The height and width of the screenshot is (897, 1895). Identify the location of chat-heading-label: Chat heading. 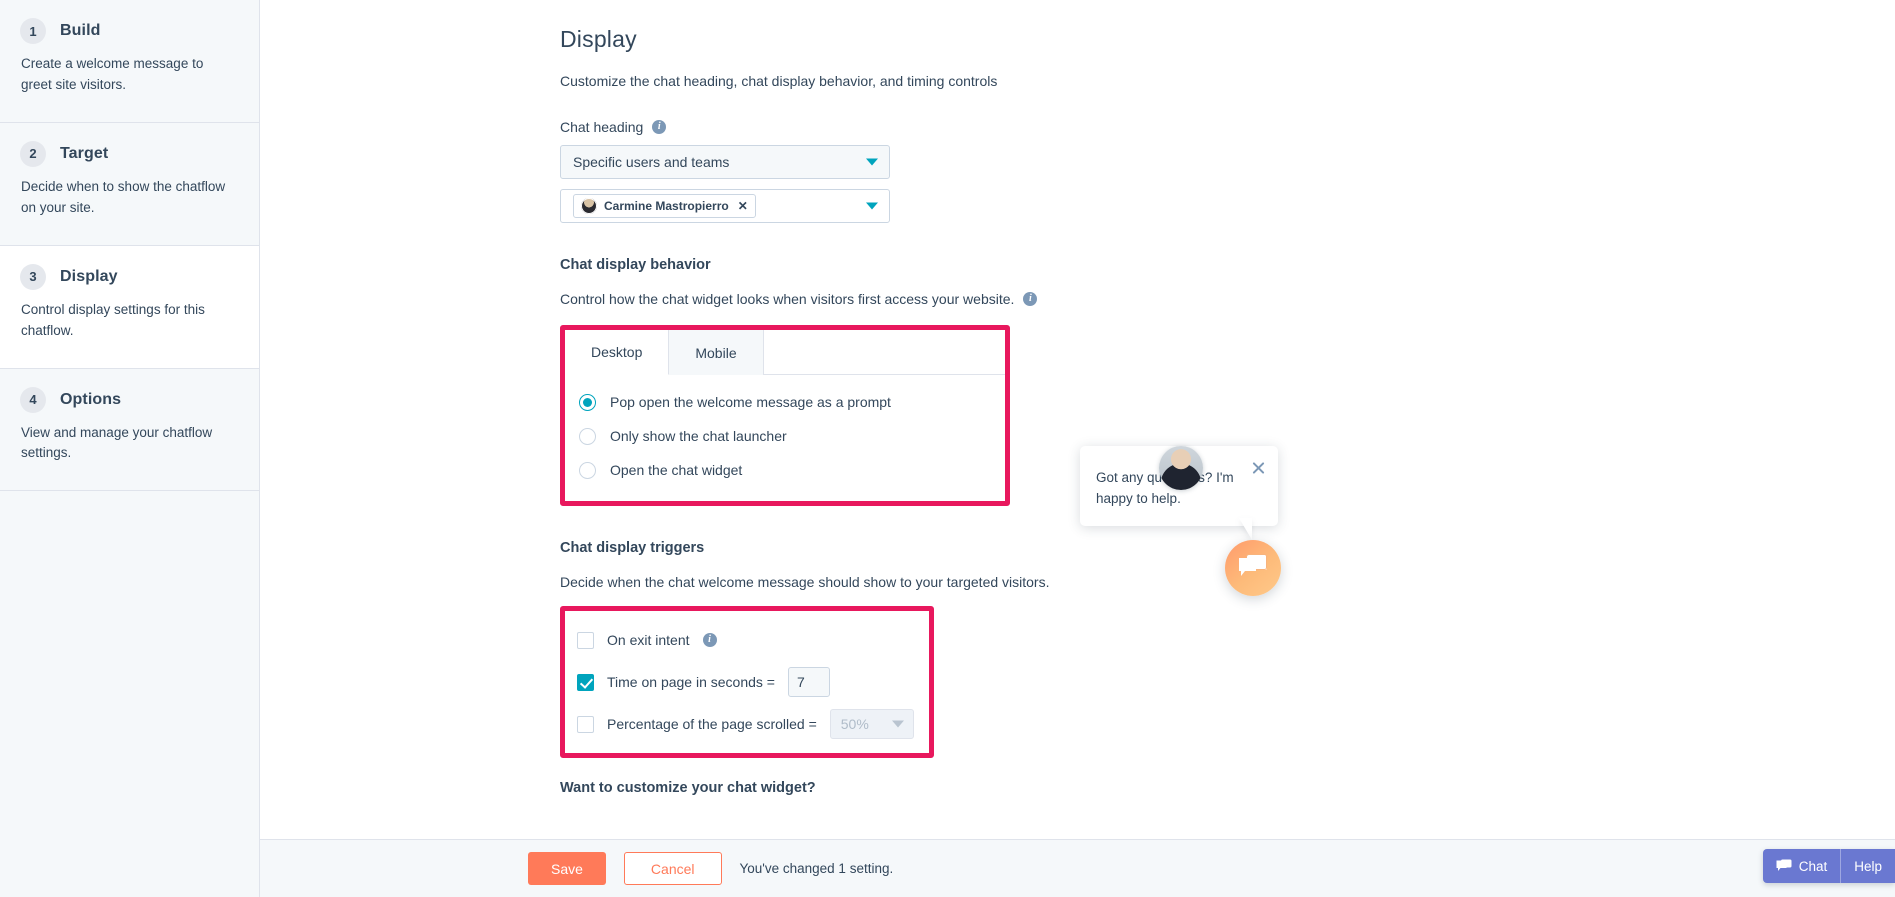
(602, 127).